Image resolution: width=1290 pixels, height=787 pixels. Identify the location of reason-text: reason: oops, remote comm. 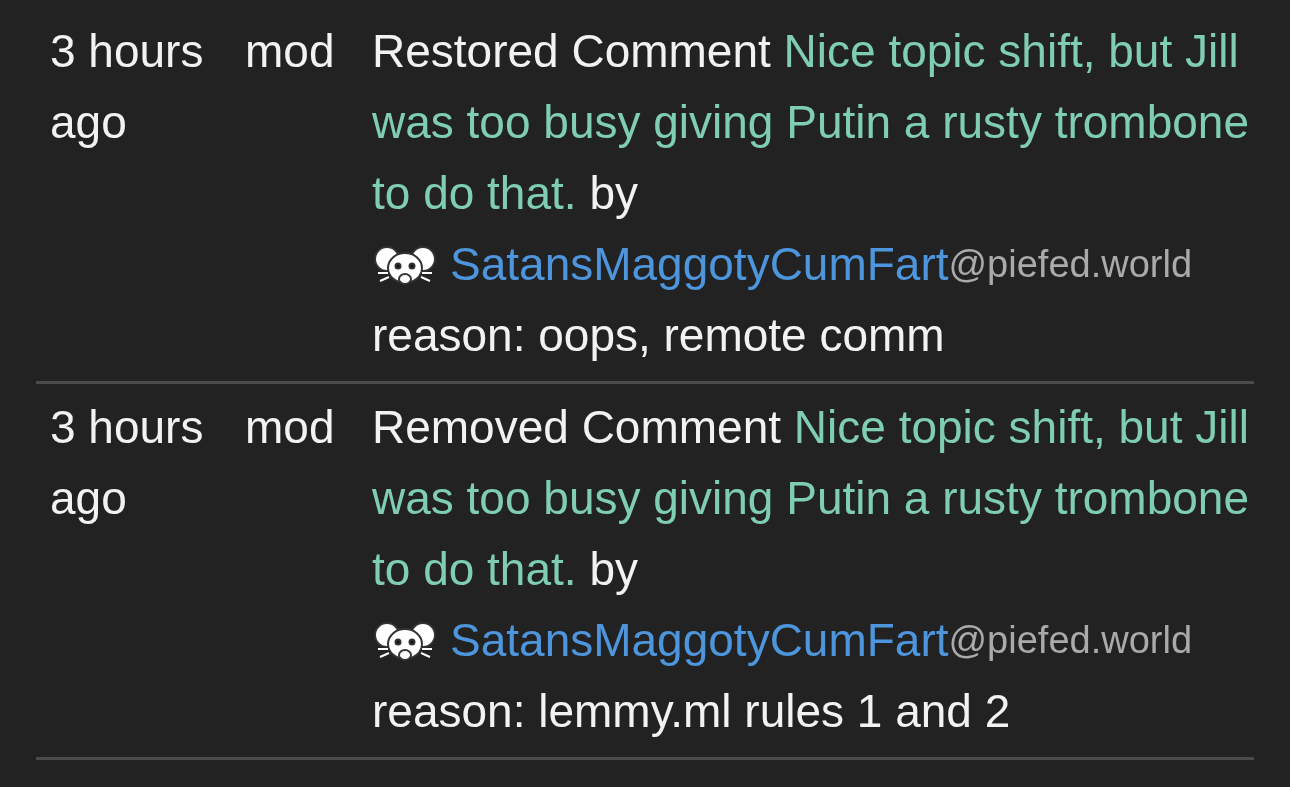
(659, 335).